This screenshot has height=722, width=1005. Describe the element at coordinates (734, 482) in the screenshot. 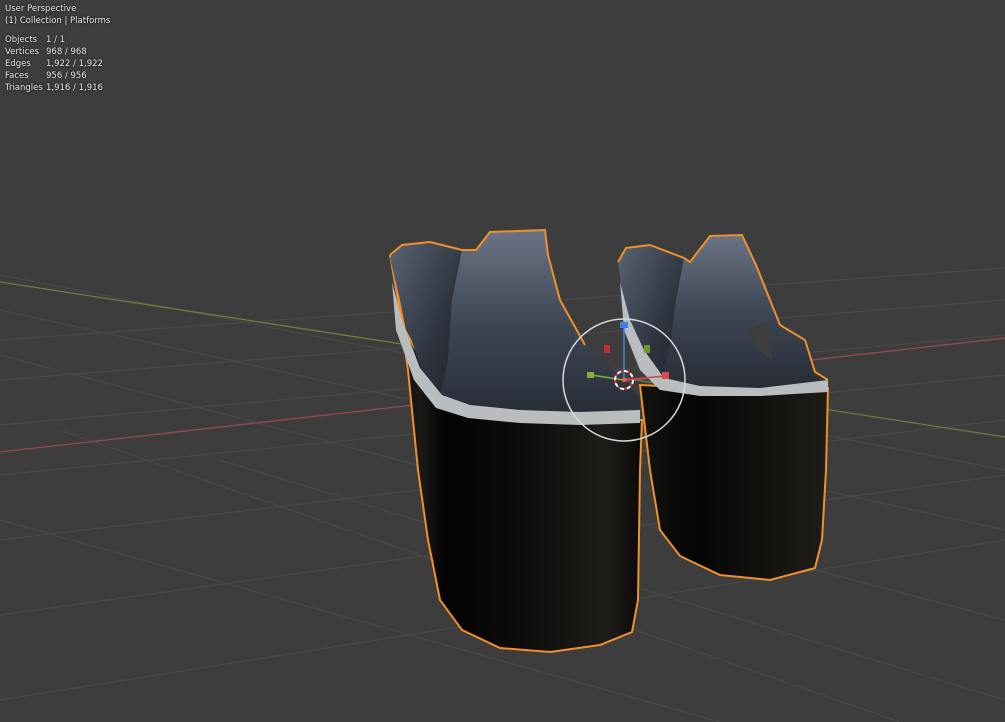

I see `right-shoe-body` at that location.